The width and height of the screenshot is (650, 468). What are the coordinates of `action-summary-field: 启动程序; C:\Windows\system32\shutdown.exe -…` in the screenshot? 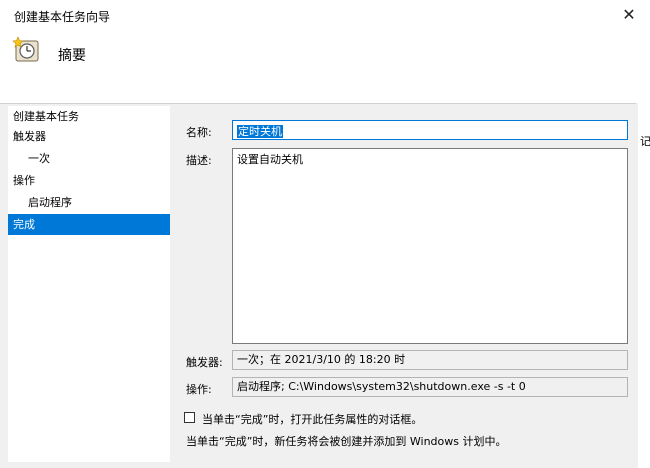 It's located at (430, 387).